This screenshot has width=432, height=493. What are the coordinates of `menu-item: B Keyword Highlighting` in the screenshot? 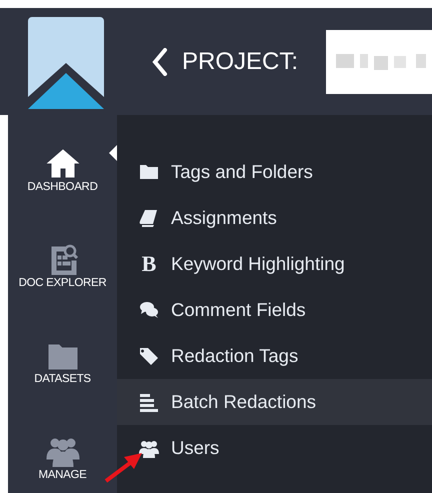 It's located at (274, 264).